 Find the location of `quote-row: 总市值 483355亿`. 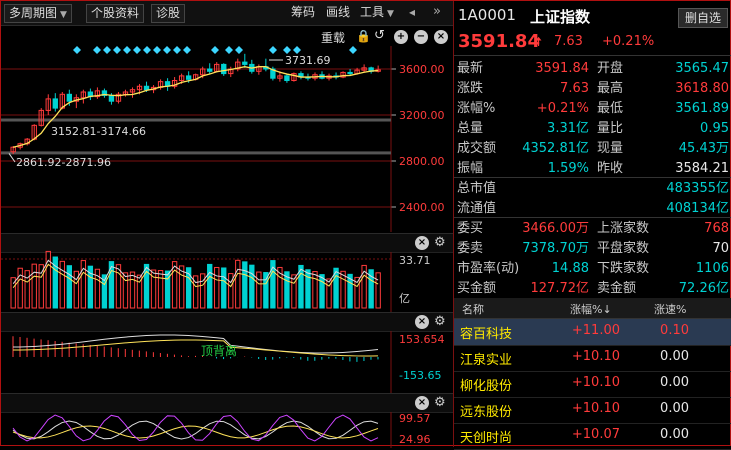

quote-row: 总市值 483355亿 is located at coordinates (592, 189).